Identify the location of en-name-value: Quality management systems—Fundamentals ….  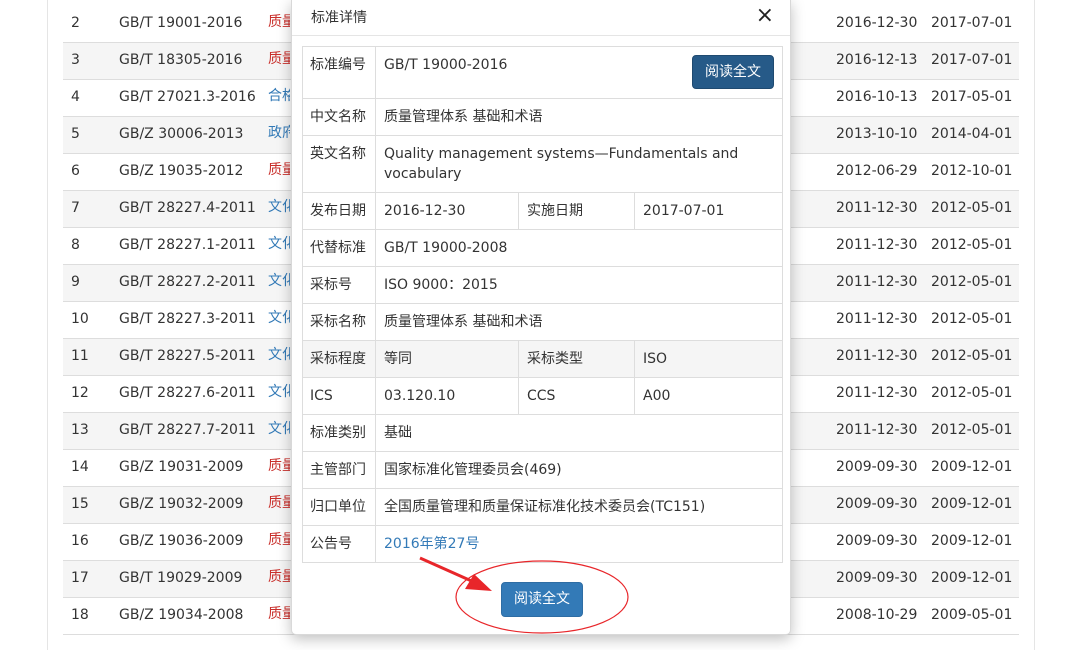
(579, 164).